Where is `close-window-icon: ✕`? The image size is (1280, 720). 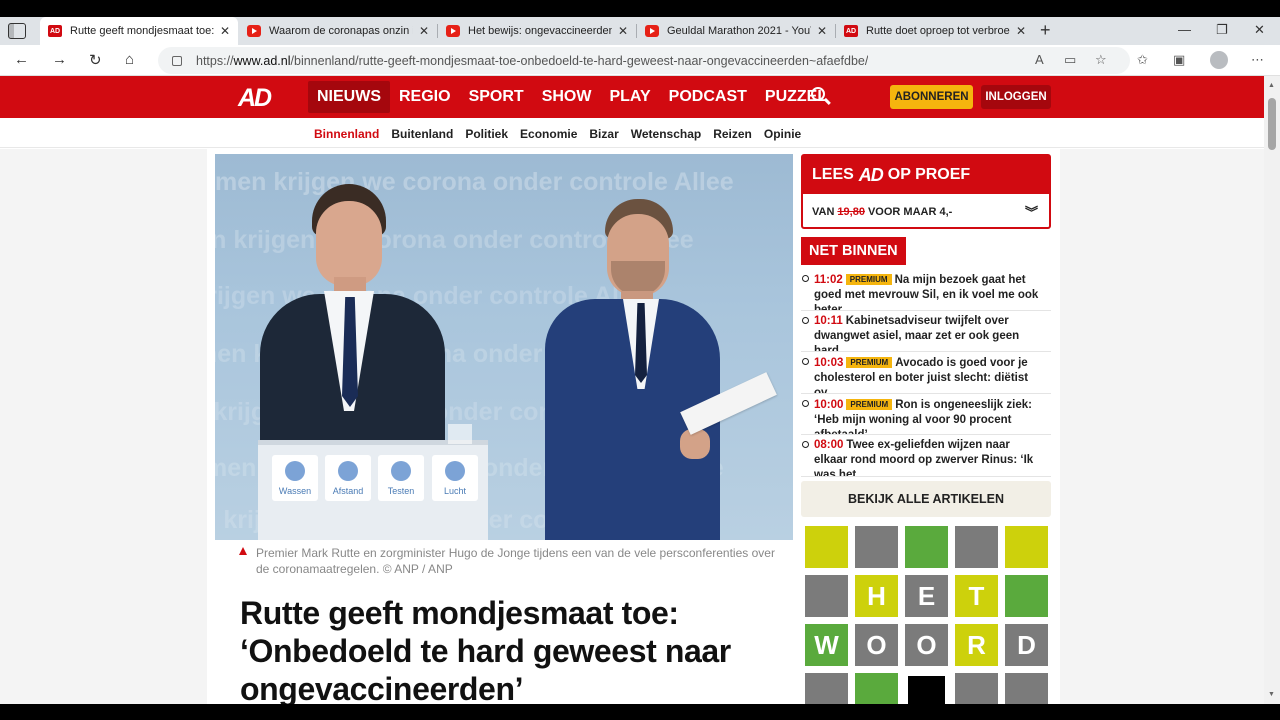 close-window-icon: ✕ is located at coordinates (1259, 30).